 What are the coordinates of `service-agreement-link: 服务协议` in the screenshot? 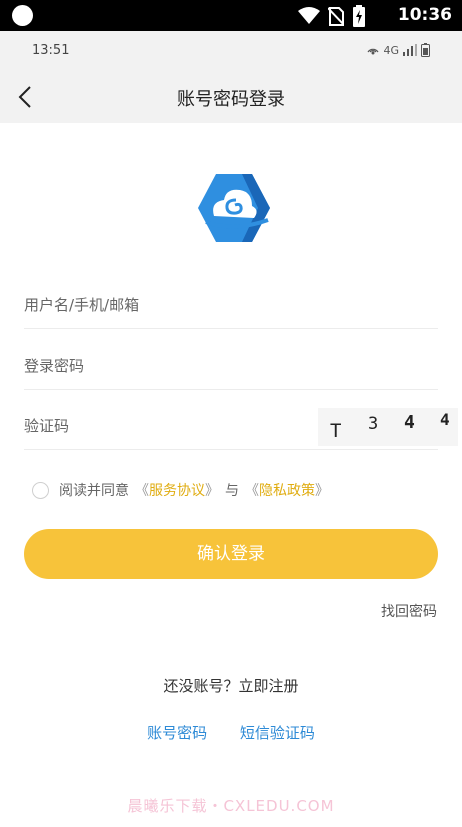 It's located at (177, 490).